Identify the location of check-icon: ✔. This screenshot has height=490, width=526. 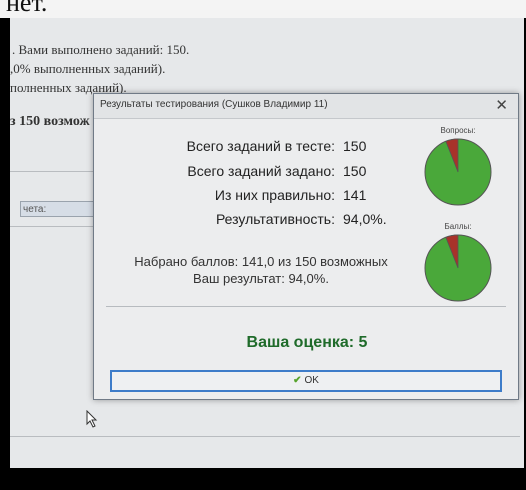
(297, 380).